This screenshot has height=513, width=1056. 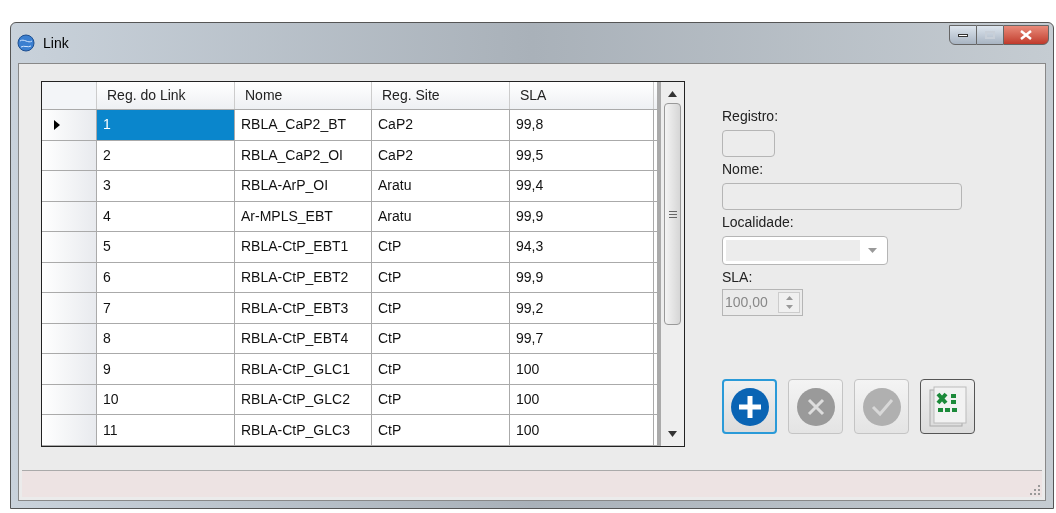 What do you see at coordinates (303, 338) in the screenshot?
I see `table-cell: RBLA-CtP_EBT4` at bounding box center [303, 338].